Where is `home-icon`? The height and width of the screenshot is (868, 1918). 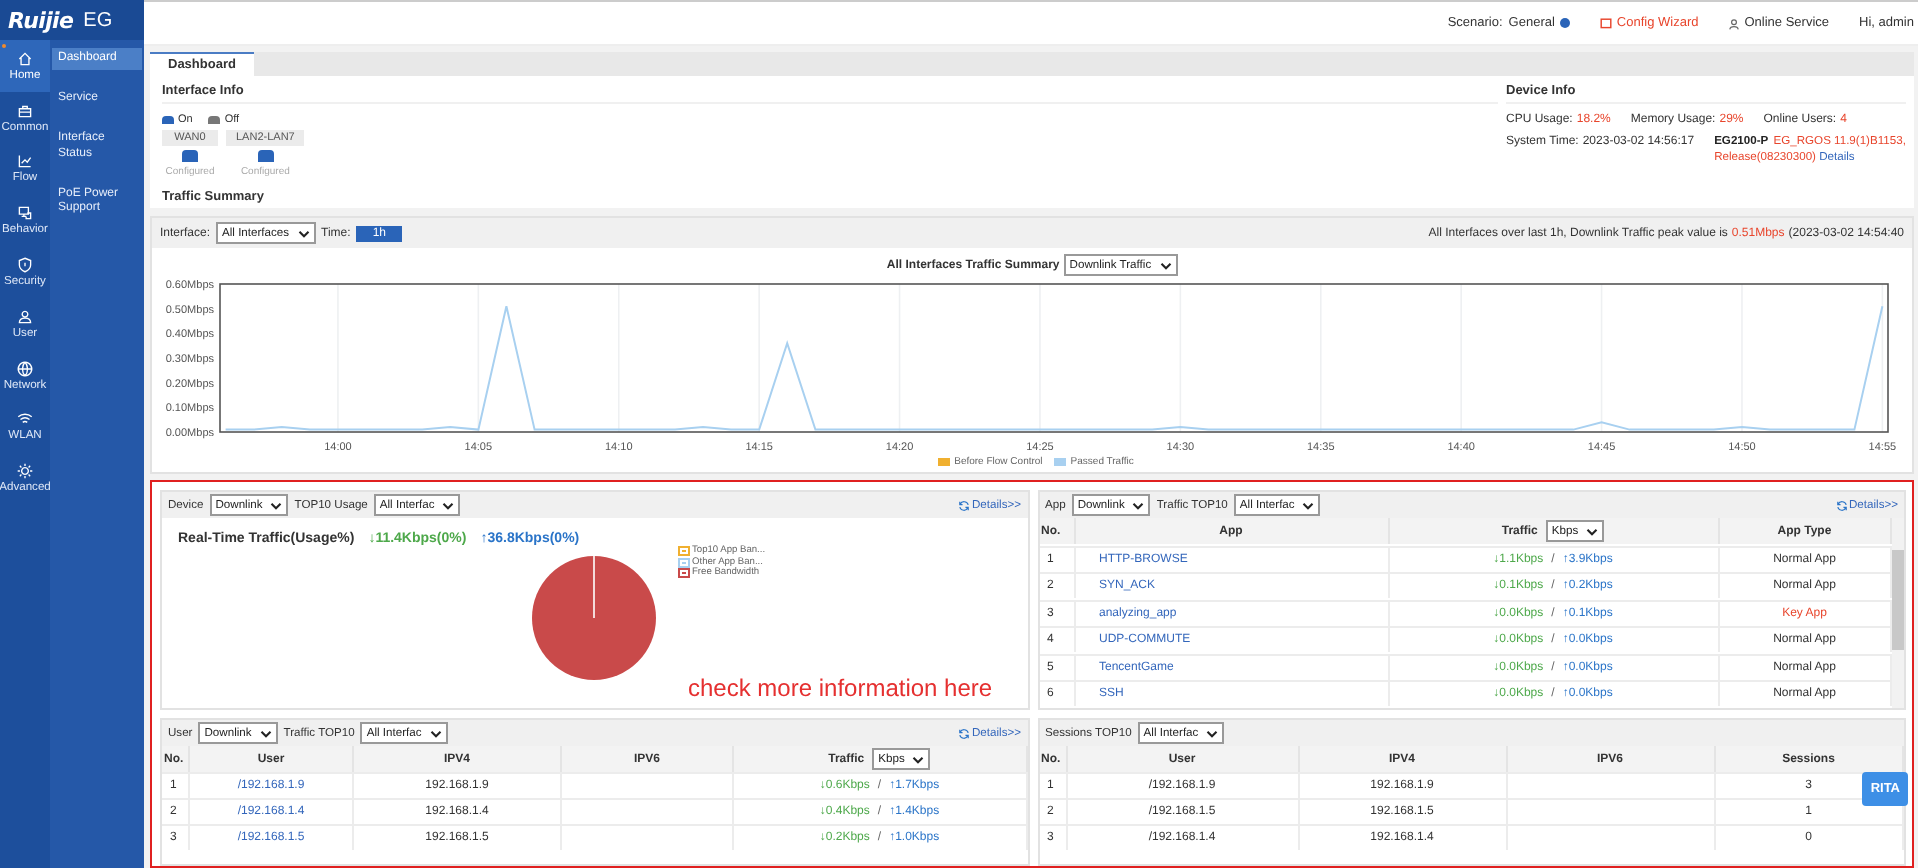
home-icon is located at coordinates (25, 58).